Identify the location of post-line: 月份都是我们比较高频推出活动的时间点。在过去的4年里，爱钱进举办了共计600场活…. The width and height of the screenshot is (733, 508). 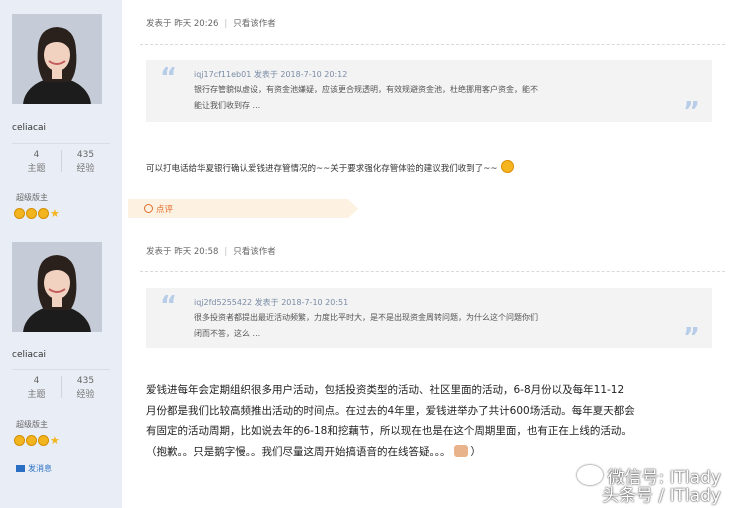
(390, 410).